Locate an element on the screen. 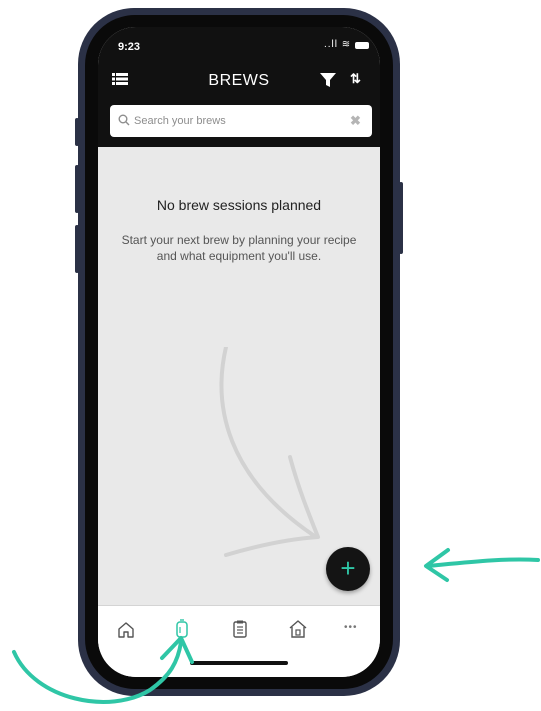  arrow-right-to-fab is located at coordinates (482, 565).